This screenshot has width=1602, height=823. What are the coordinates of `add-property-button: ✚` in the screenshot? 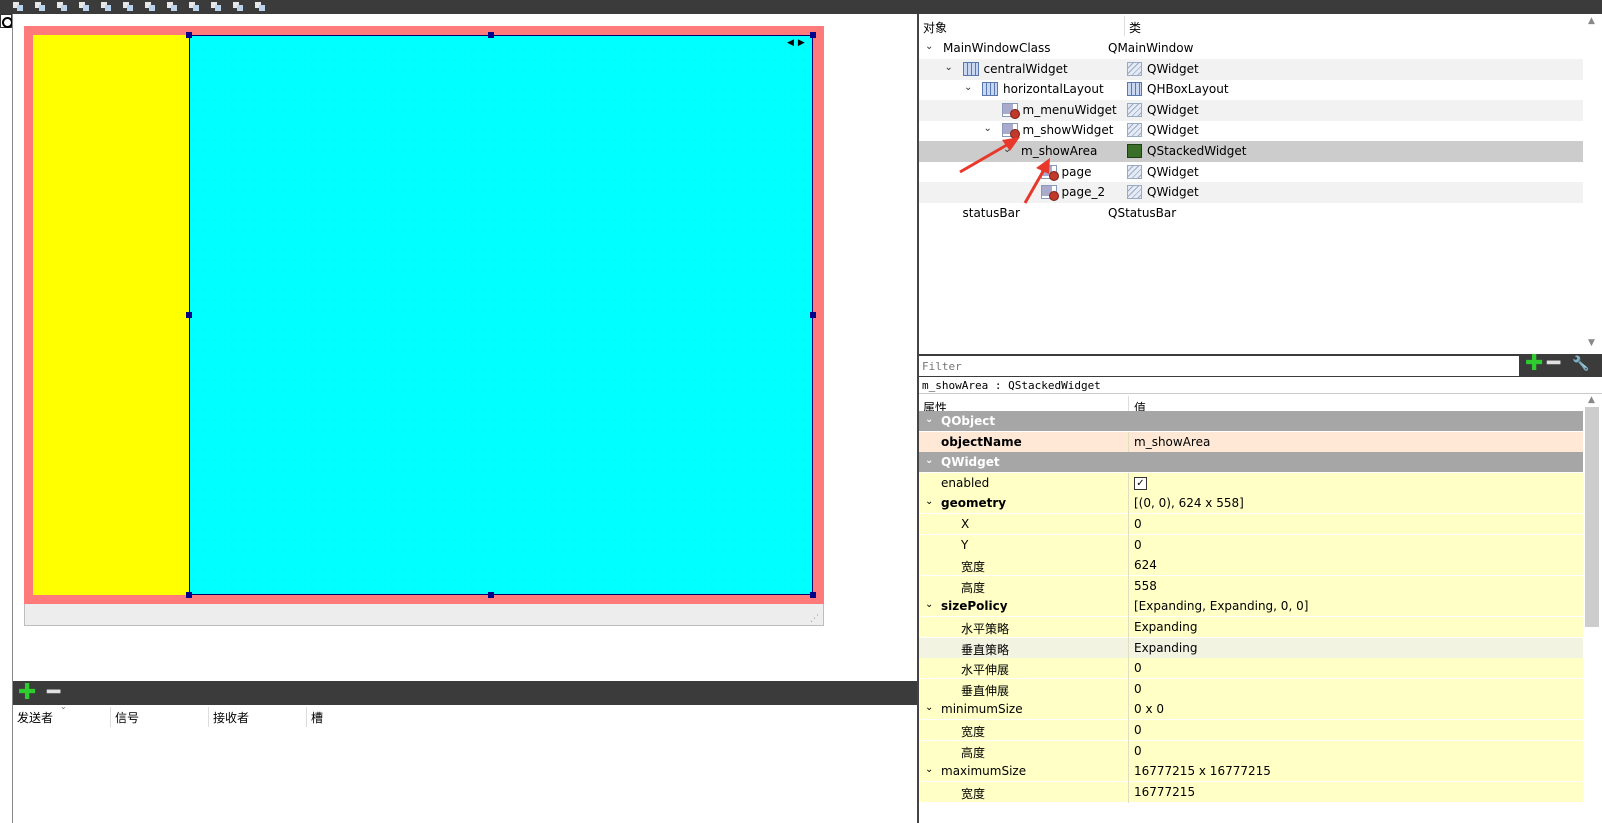 It's located at (1534, 364).